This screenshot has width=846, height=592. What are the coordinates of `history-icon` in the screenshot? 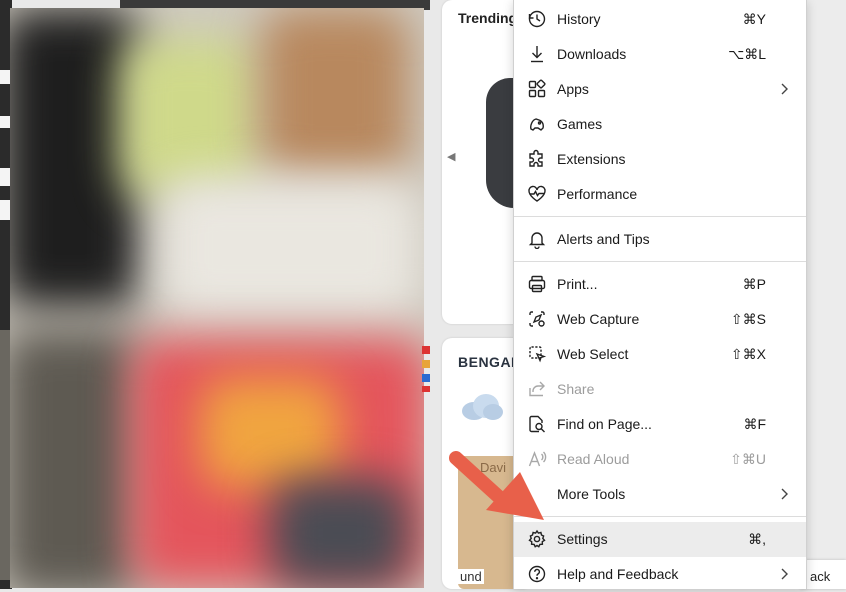 It's located at (537, 19).